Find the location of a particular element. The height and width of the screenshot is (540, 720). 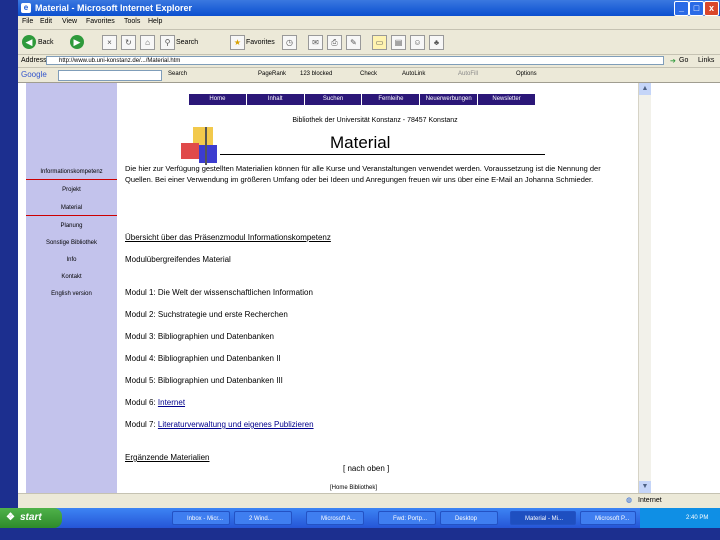

history-icon: ◷ is located at coordinates (289, 42).